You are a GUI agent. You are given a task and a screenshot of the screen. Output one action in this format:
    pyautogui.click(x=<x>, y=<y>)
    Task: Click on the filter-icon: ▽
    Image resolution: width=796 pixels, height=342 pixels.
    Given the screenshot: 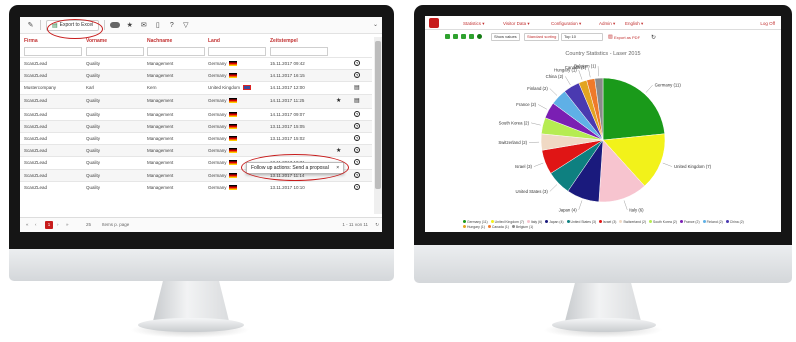 What is the action you would take?
    pyautogui.click(x=185, y=25)
    